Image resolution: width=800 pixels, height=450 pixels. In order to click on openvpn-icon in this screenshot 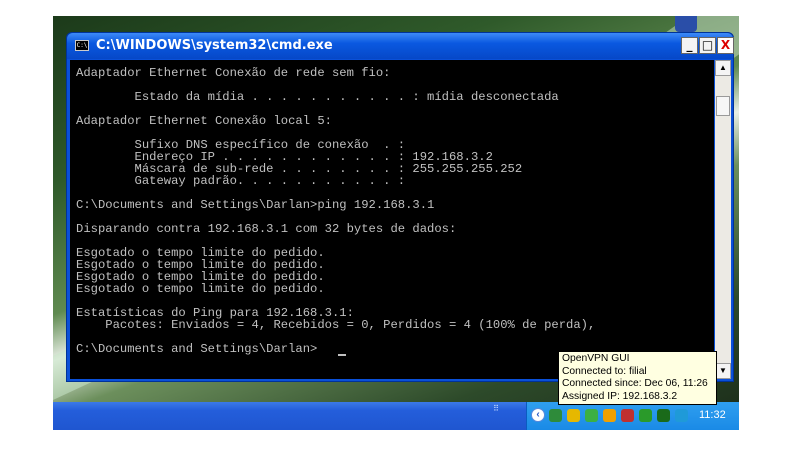, I will do `click(663, 415)`.